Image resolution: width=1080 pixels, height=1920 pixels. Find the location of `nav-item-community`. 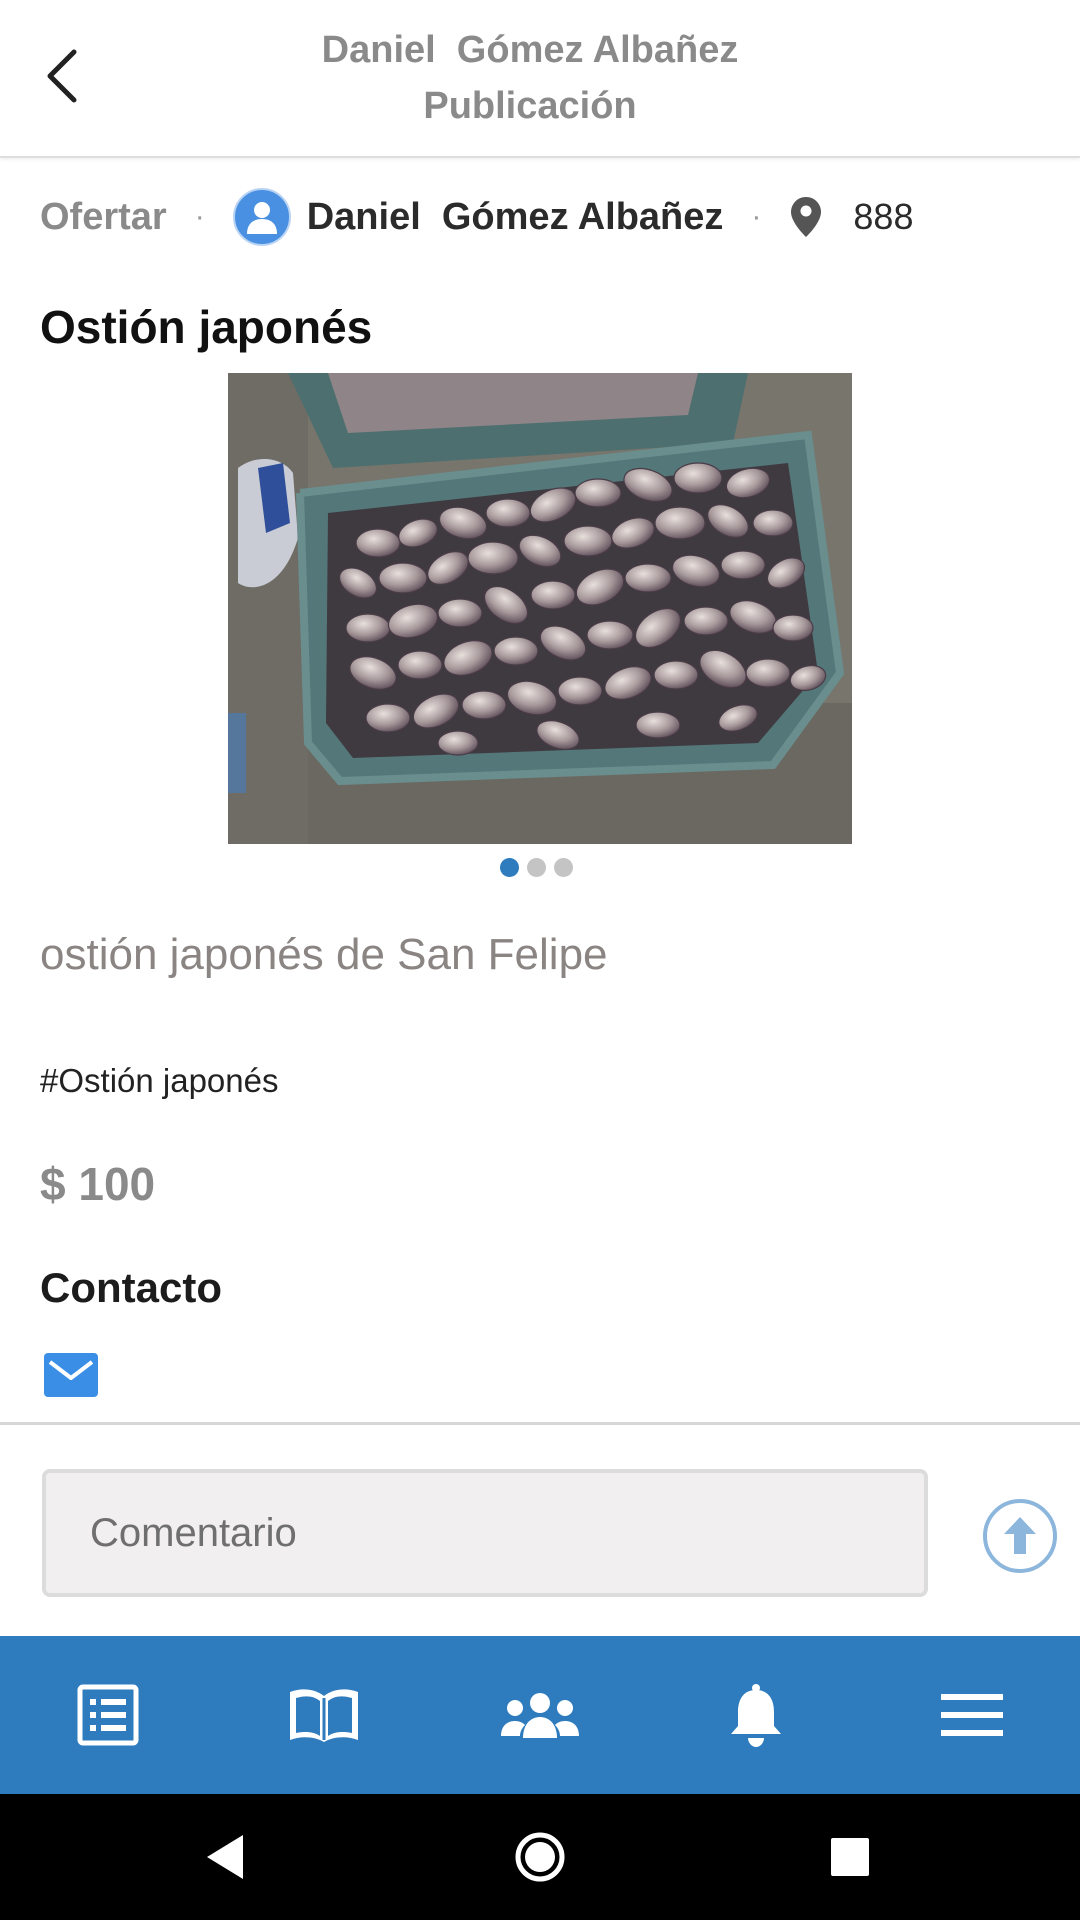

nav-item-community is located at coordinates (540, 1715).